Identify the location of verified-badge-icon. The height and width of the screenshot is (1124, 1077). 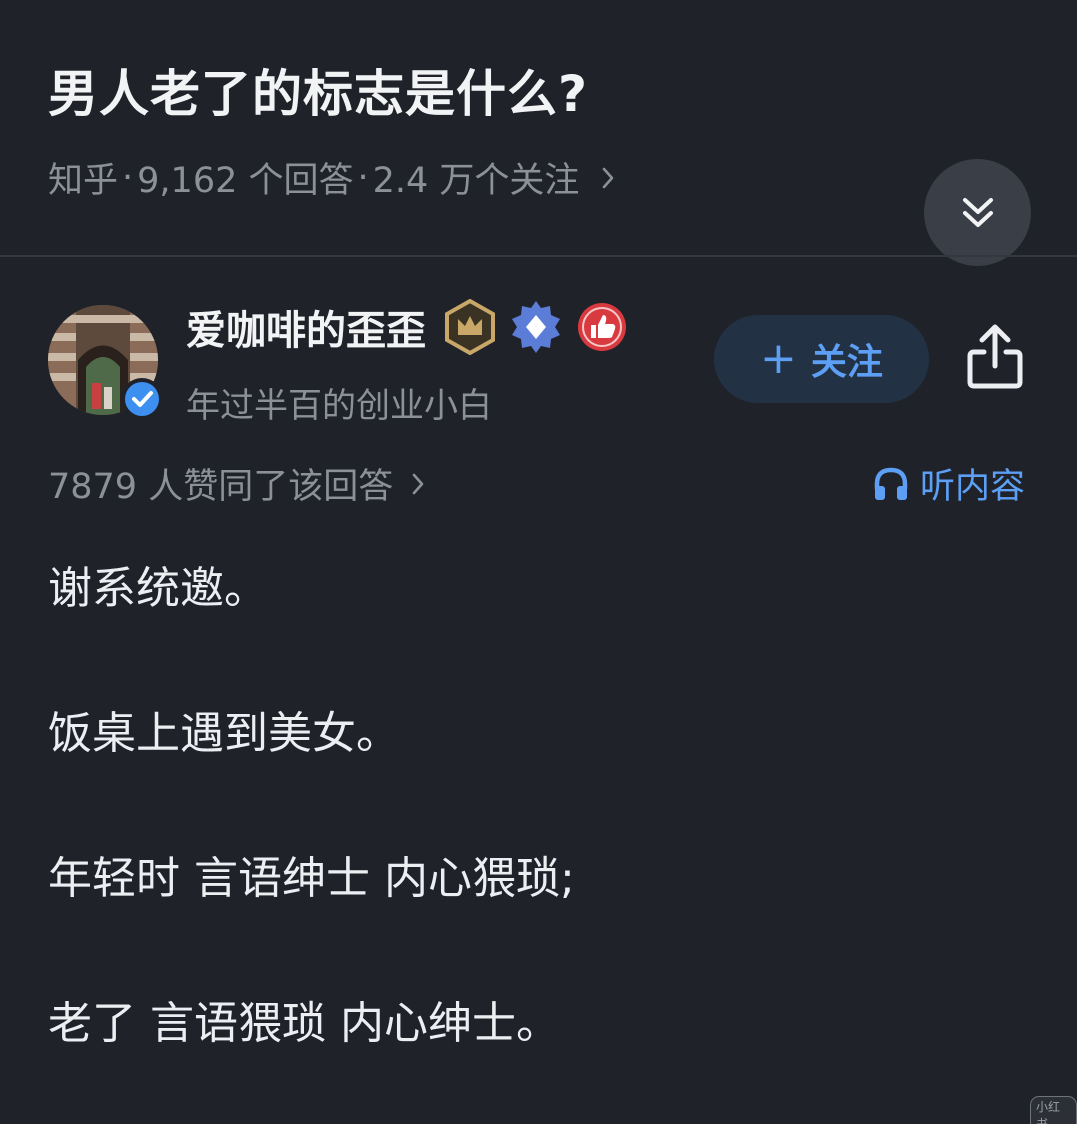
(142, 399).